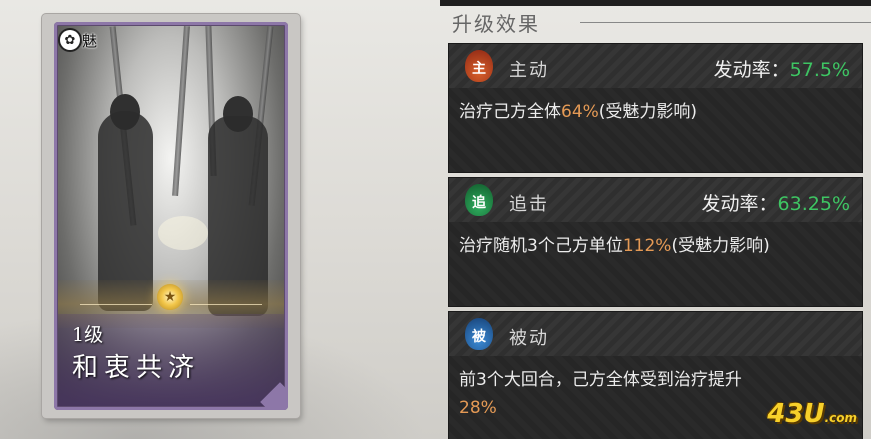 The width and height of the screenshot is (871, 439). What do you see at coordinates (496, 24) in the screenshot?
I see `panel-title: 升级效果` at bounding box center [496, 24].